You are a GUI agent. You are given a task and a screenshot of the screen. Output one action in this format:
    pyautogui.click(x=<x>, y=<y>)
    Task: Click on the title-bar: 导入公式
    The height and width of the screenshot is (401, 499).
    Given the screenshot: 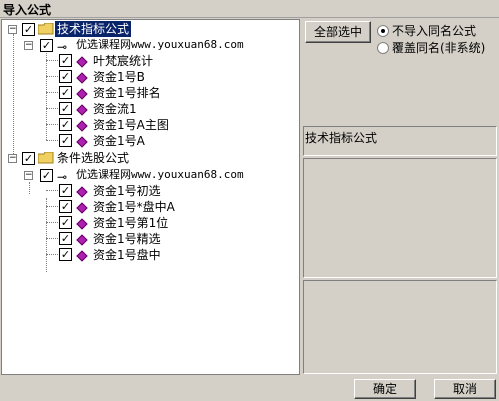 What is the action you would take?
    pyautogui.click(x=249, y=9)
    